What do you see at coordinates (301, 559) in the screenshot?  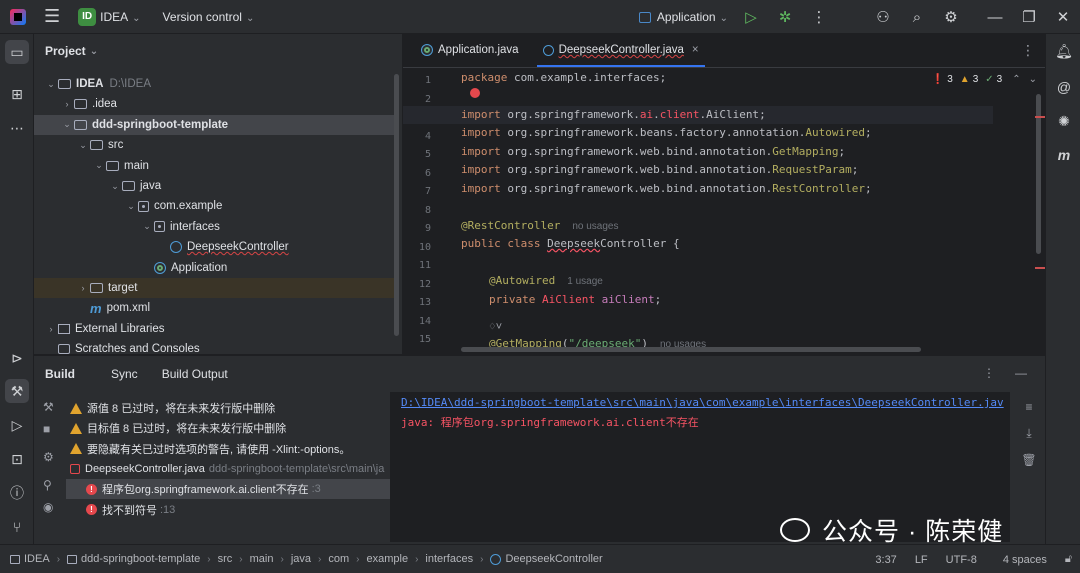 I see `breadcrumb-item: java` at bounding box center [301, 559].